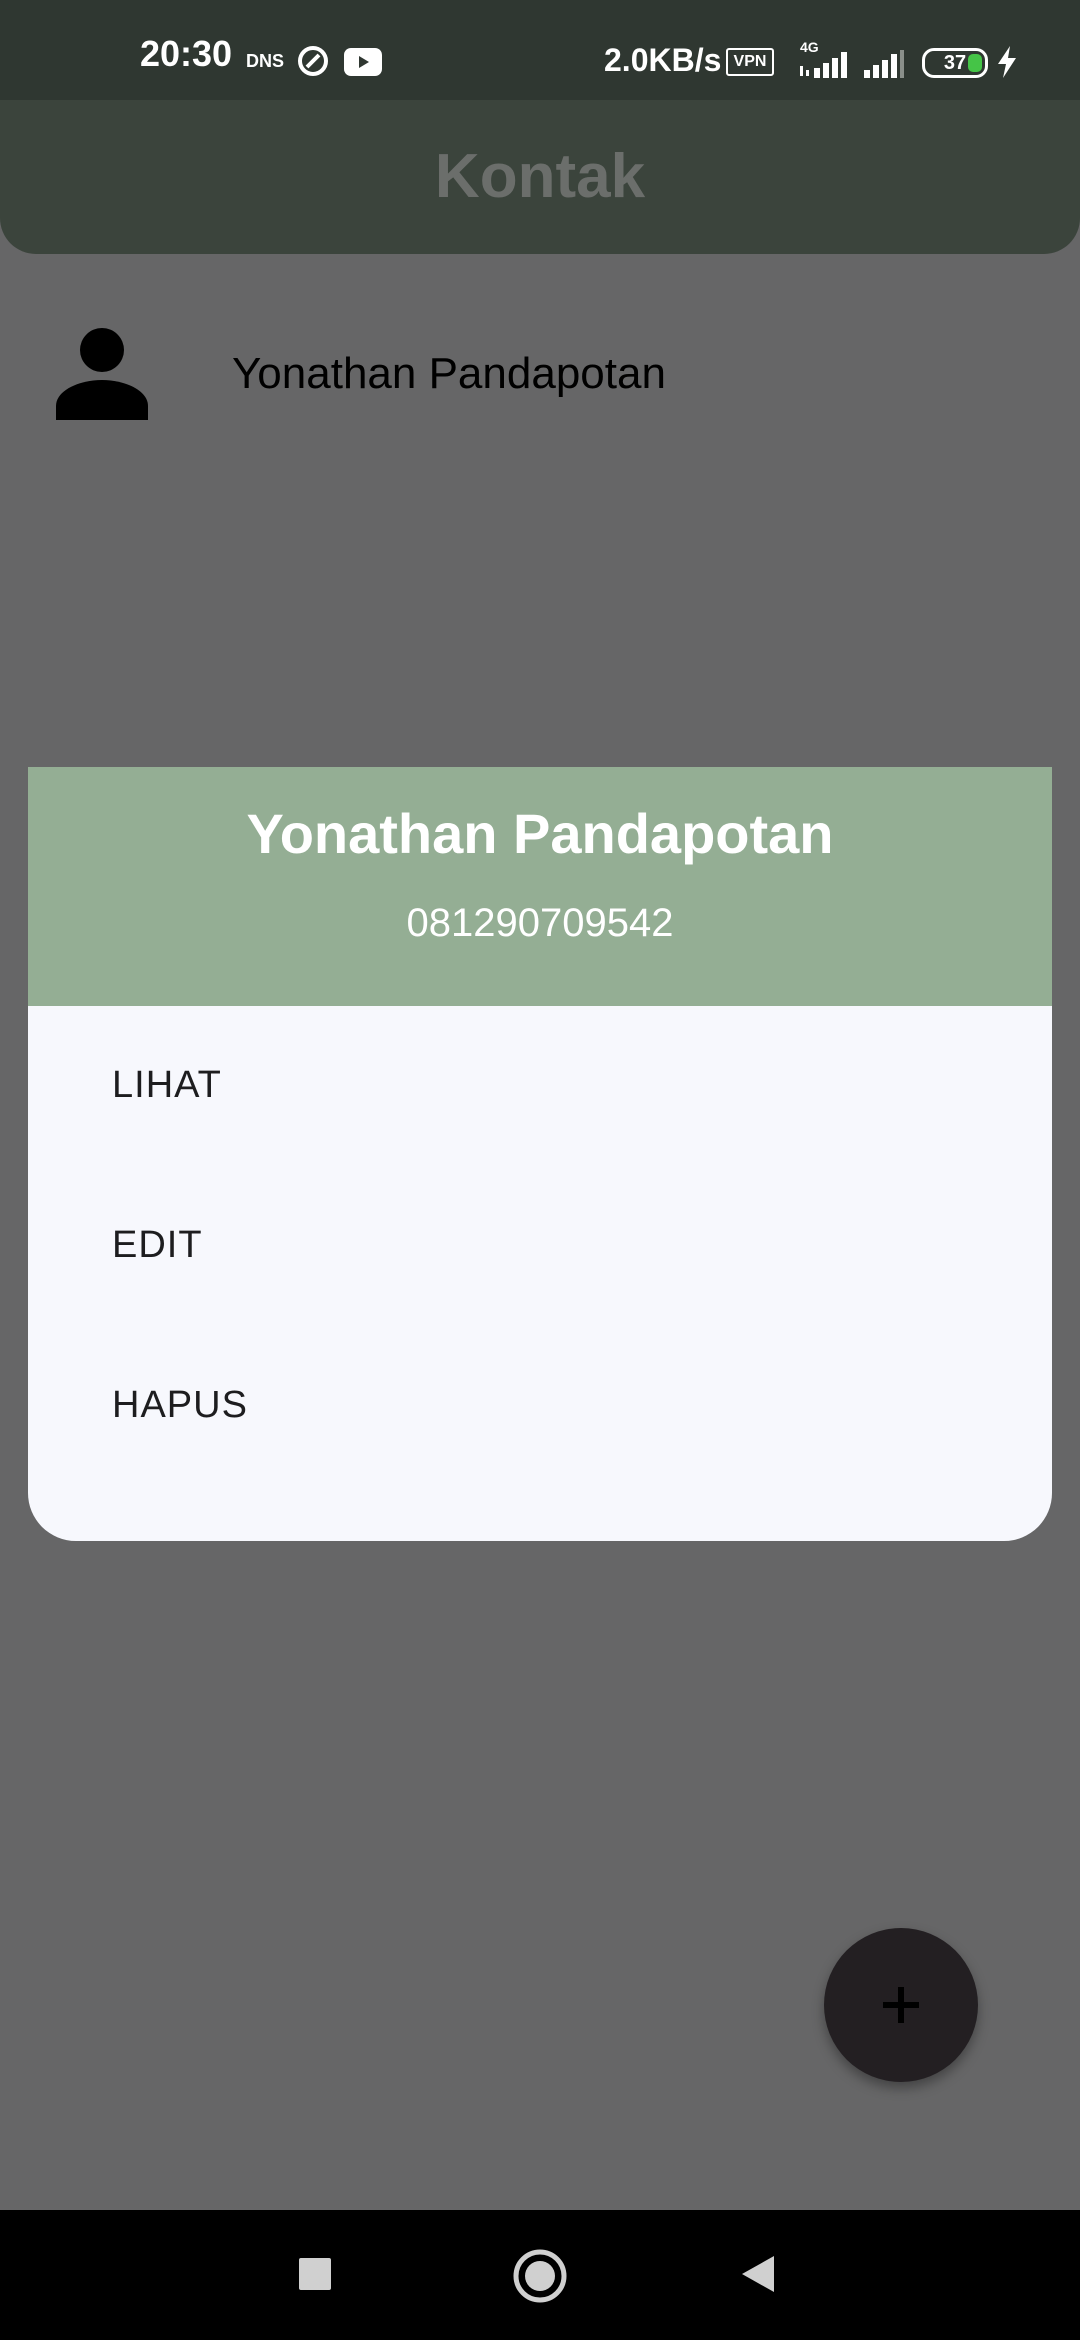 This screenshot has width=1080, height=2340. I want to click on status-time: 20:30, so click(186, 53).